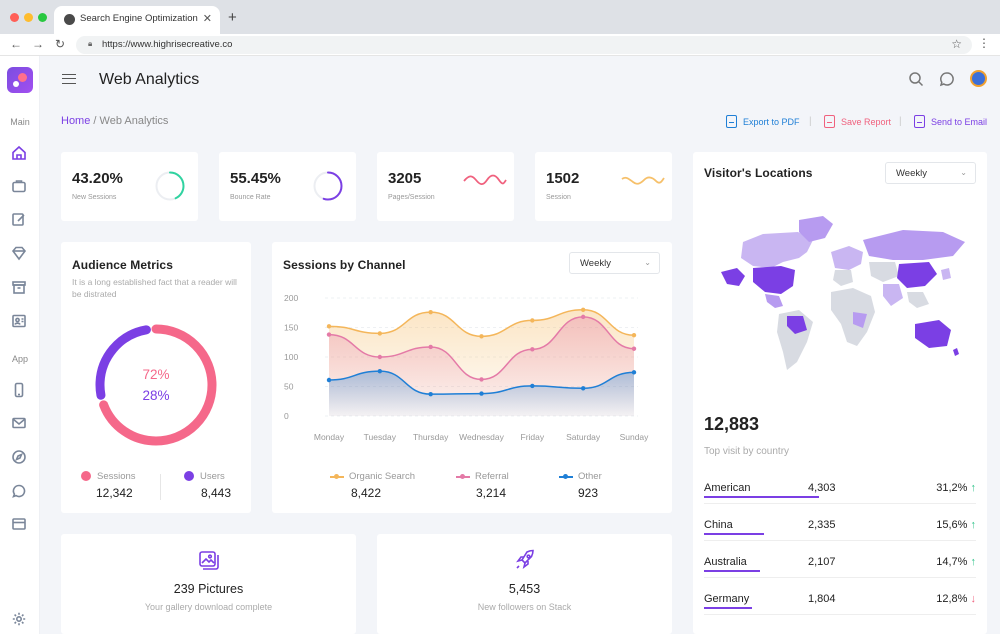 This screenshot has height=634, width=1000. I want to click on forward-icon: →, so click(38, 44).